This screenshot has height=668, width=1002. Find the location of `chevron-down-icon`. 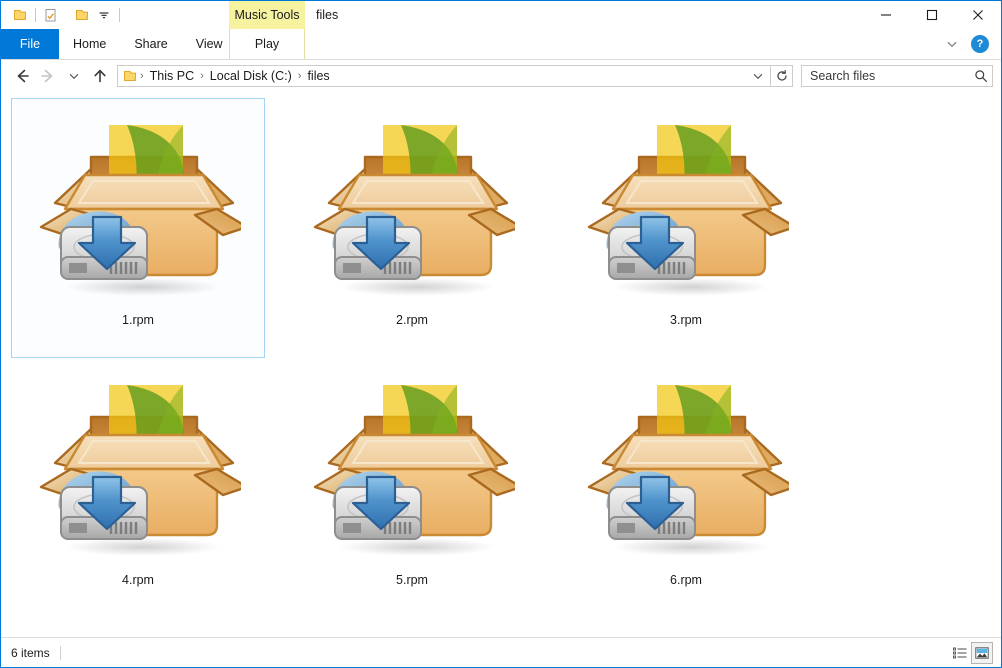

chevron-down-icon is located at coordinates (952, 44).